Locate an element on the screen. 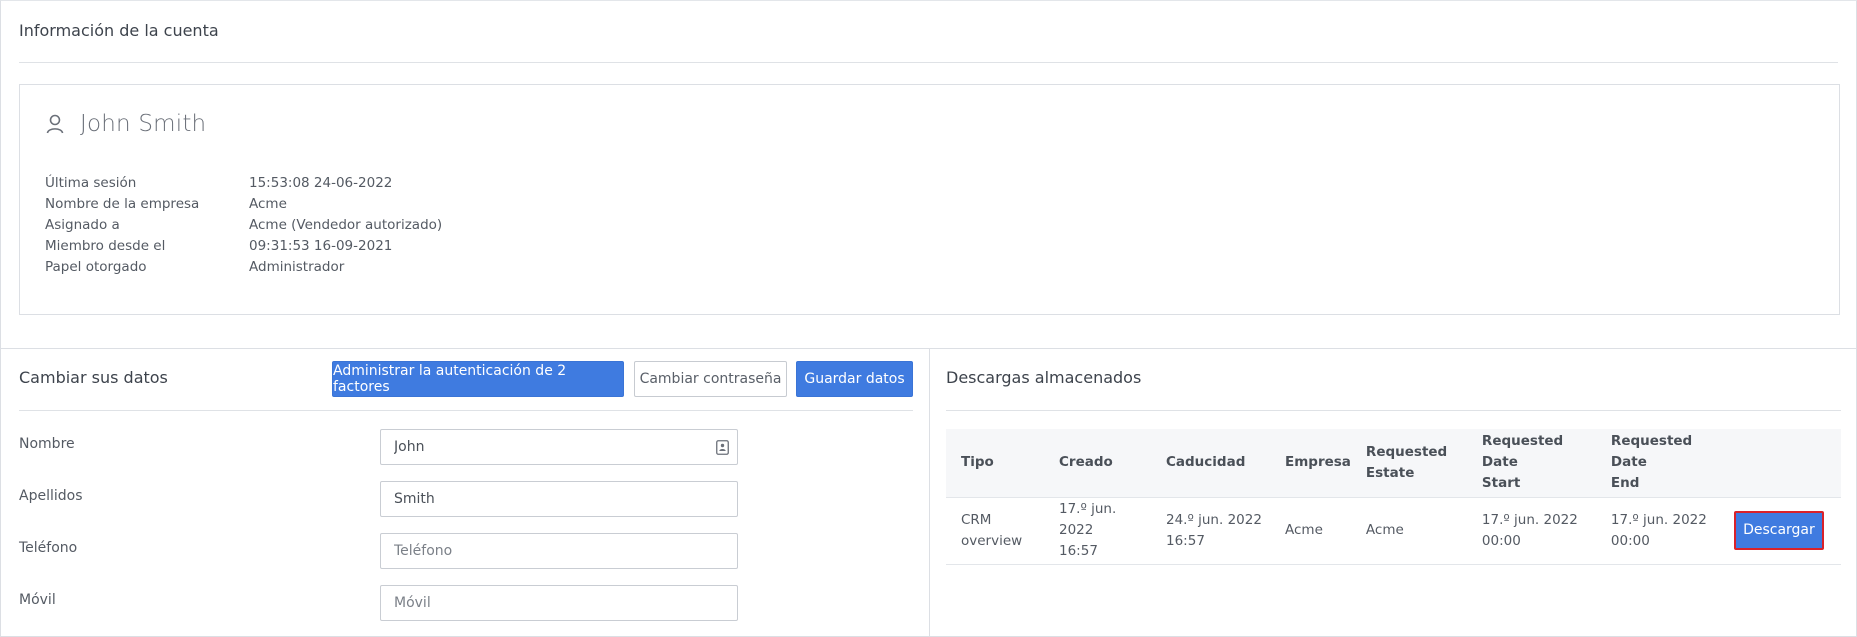 Image resolution: width=1857 pixels, height=637 pixels. col-header-end: Requested Date End is located at coordinates (1651, 462).